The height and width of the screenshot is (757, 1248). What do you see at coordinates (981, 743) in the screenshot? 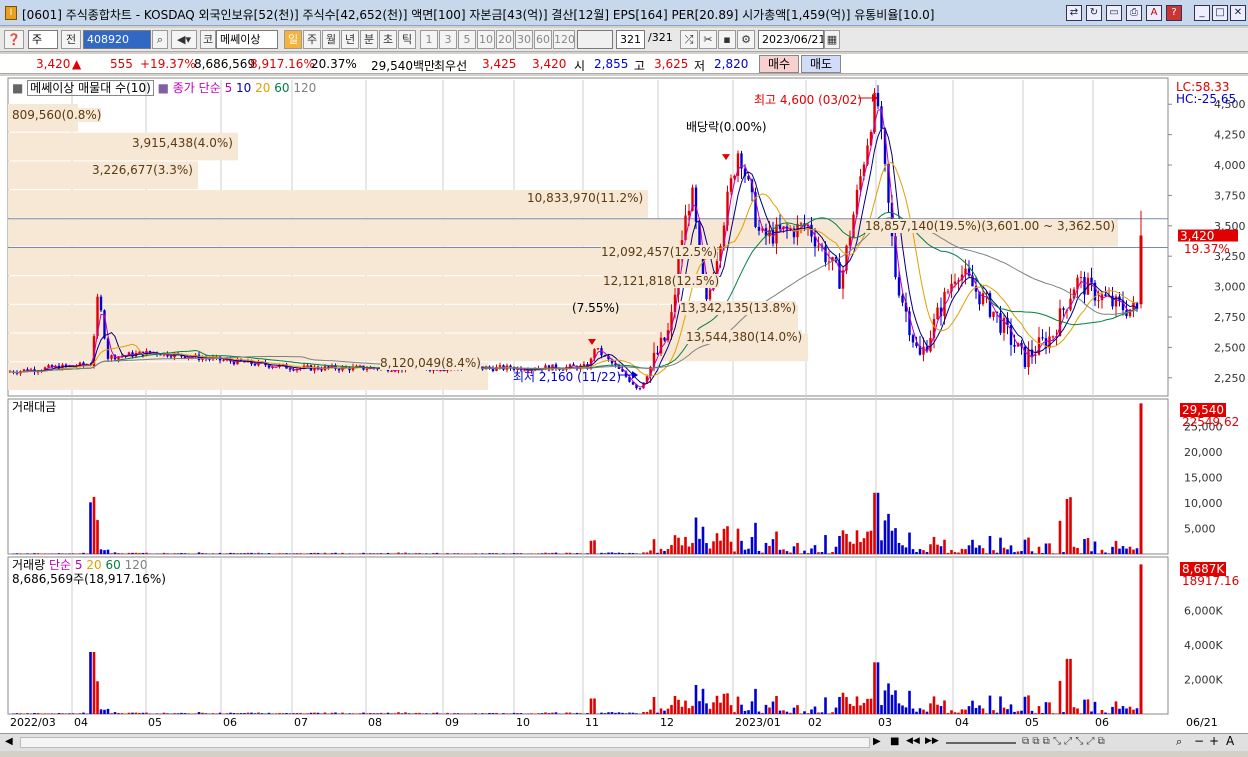
I see `zoom-slider` at bounding box center [981, 743].